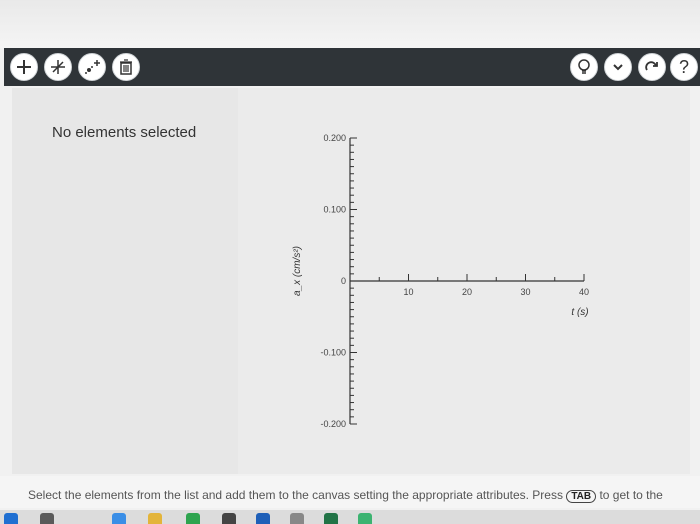  Describe the element at coordinates (579, 312) in the screenshot. I see `x-axis-label: t (s)` at that location.